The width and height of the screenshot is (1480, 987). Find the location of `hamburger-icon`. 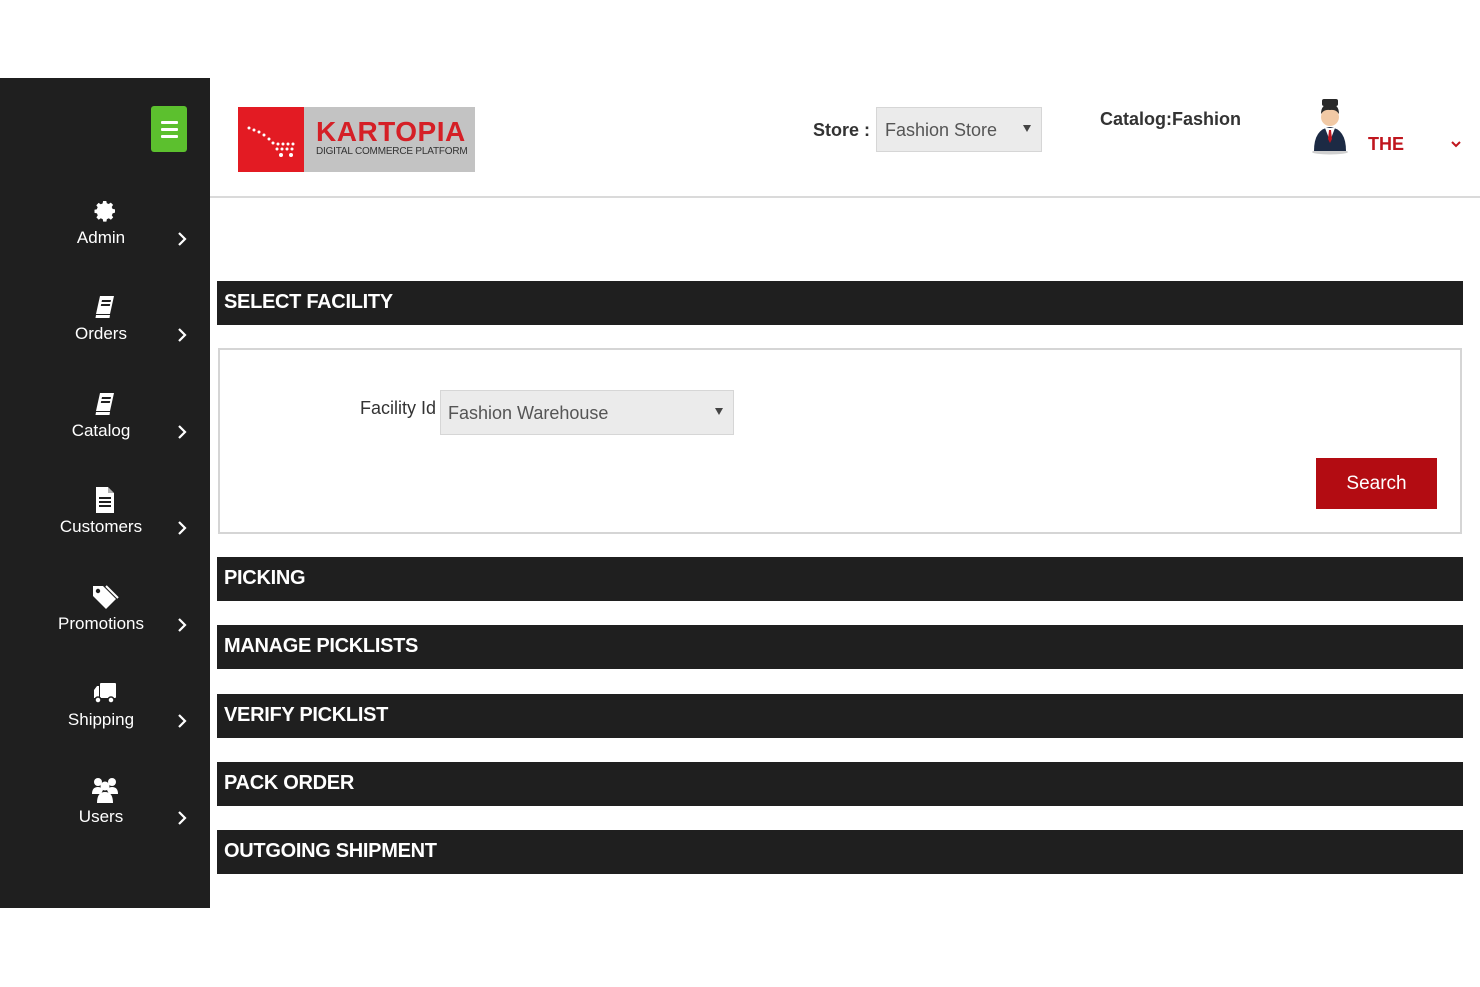

hamburger-icon is located at coordinates (169, 122).